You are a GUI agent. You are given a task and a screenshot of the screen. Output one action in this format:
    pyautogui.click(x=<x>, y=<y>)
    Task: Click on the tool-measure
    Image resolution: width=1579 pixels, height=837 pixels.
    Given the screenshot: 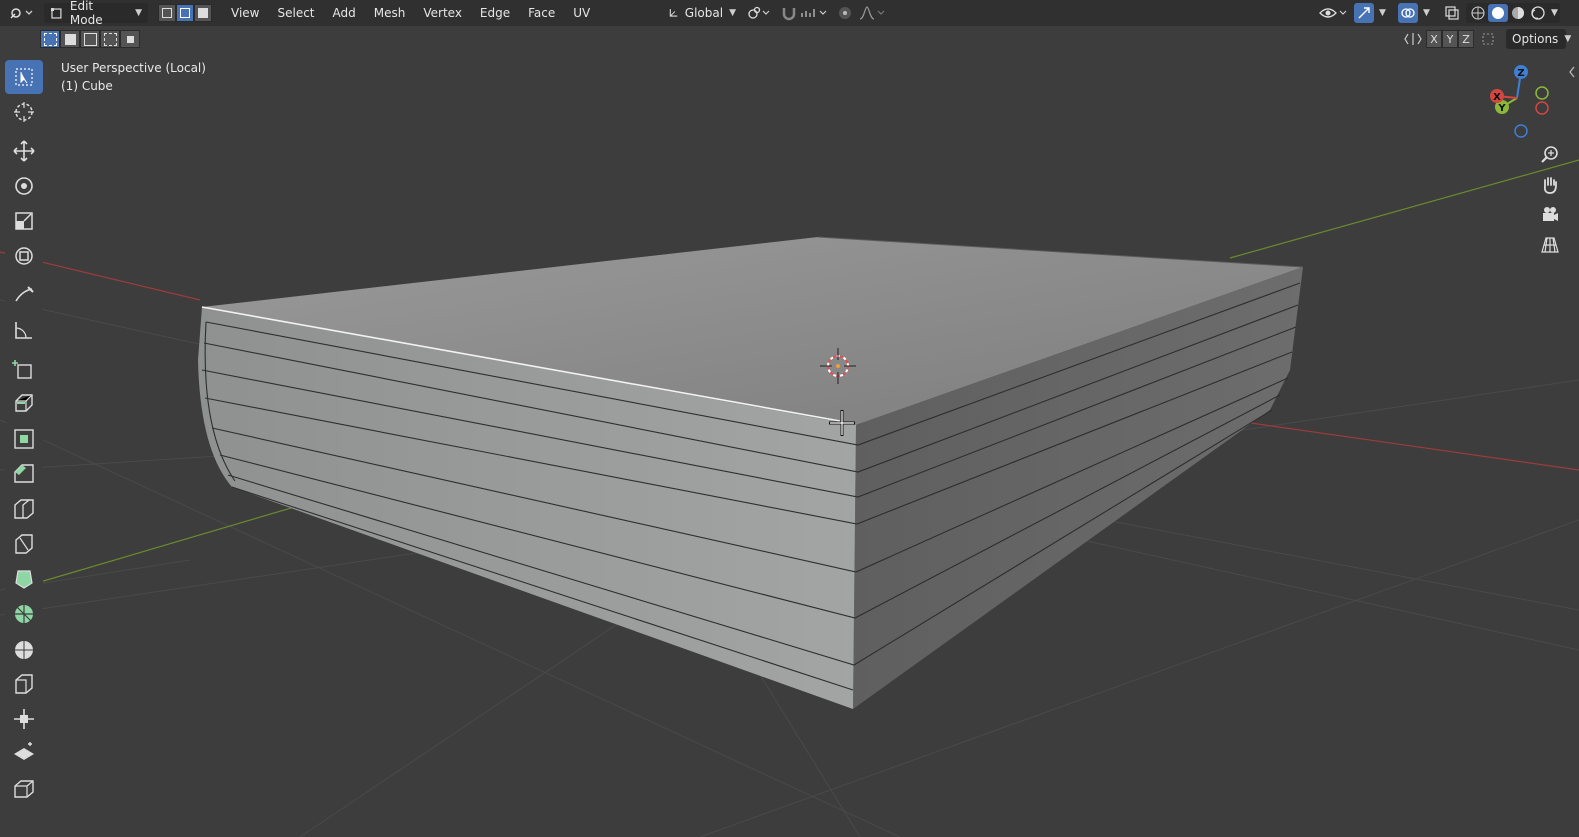 What is the action you would take?
    pyautogui.click(x=24, y=330)
    